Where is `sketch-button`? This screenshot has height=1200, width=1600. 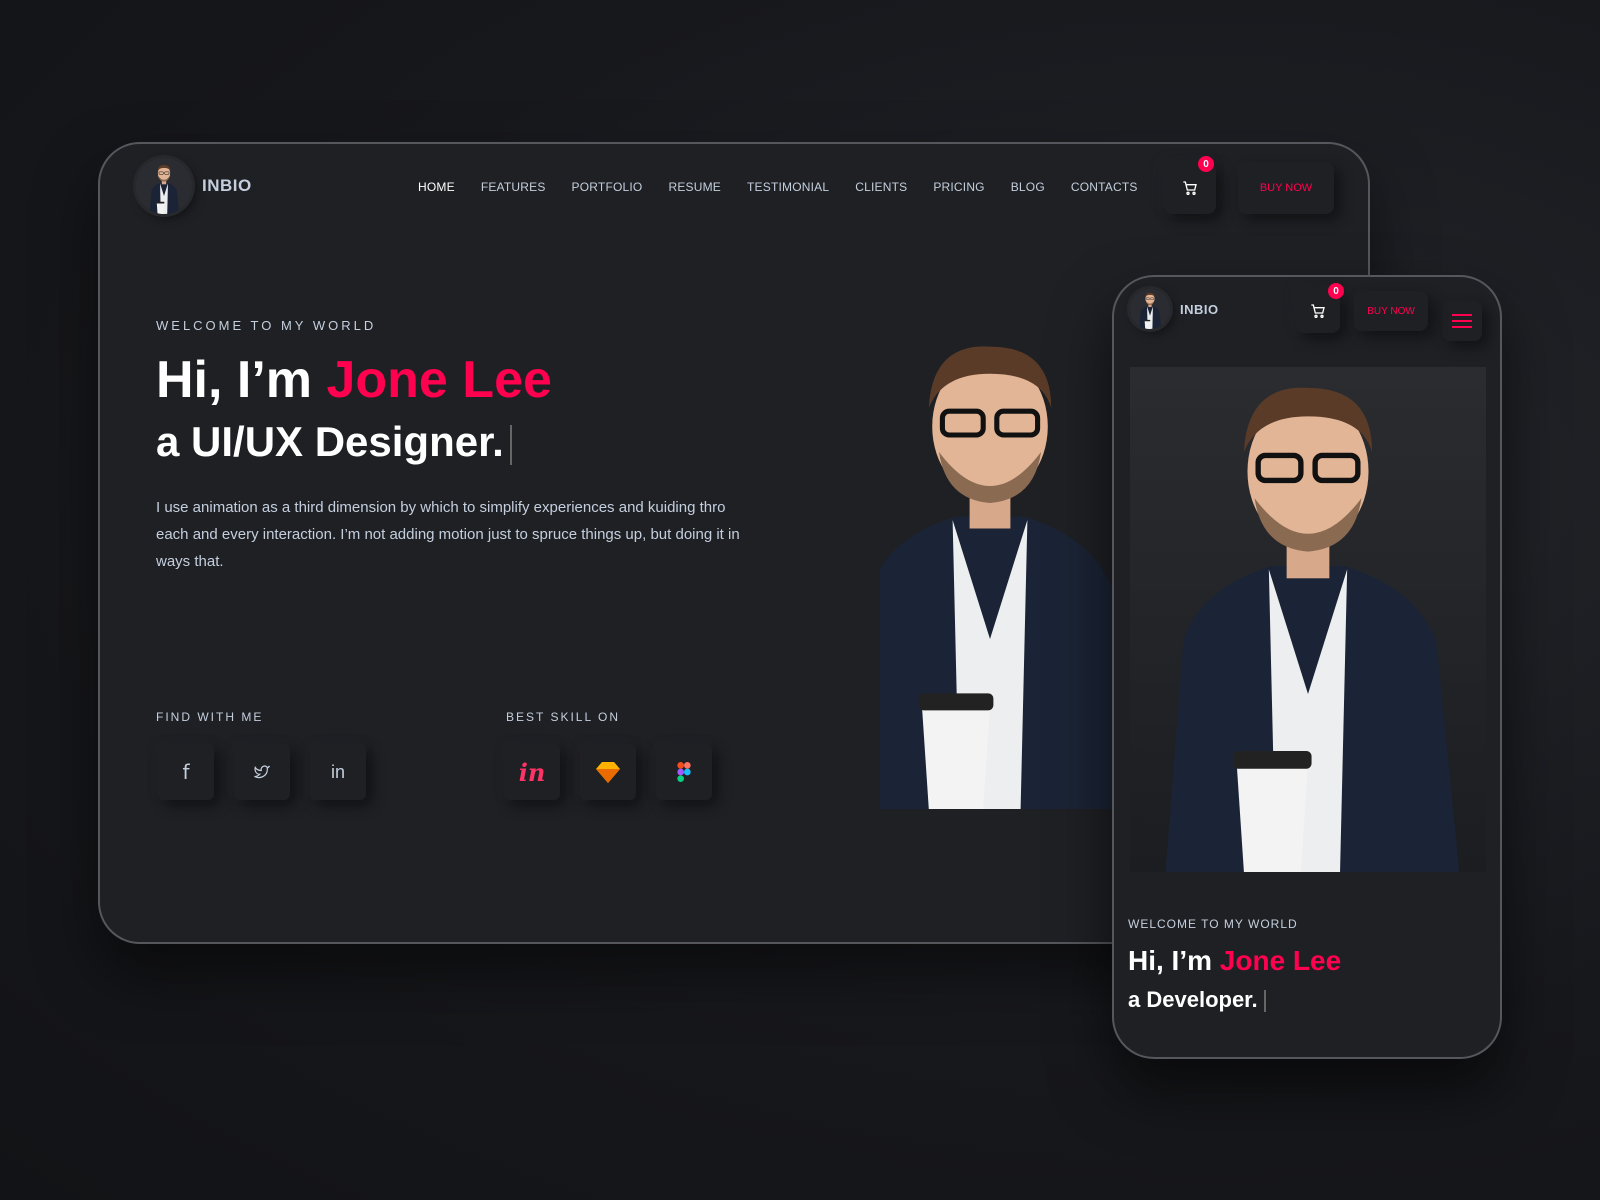
sketch-button is located at coordinates (608, 772).